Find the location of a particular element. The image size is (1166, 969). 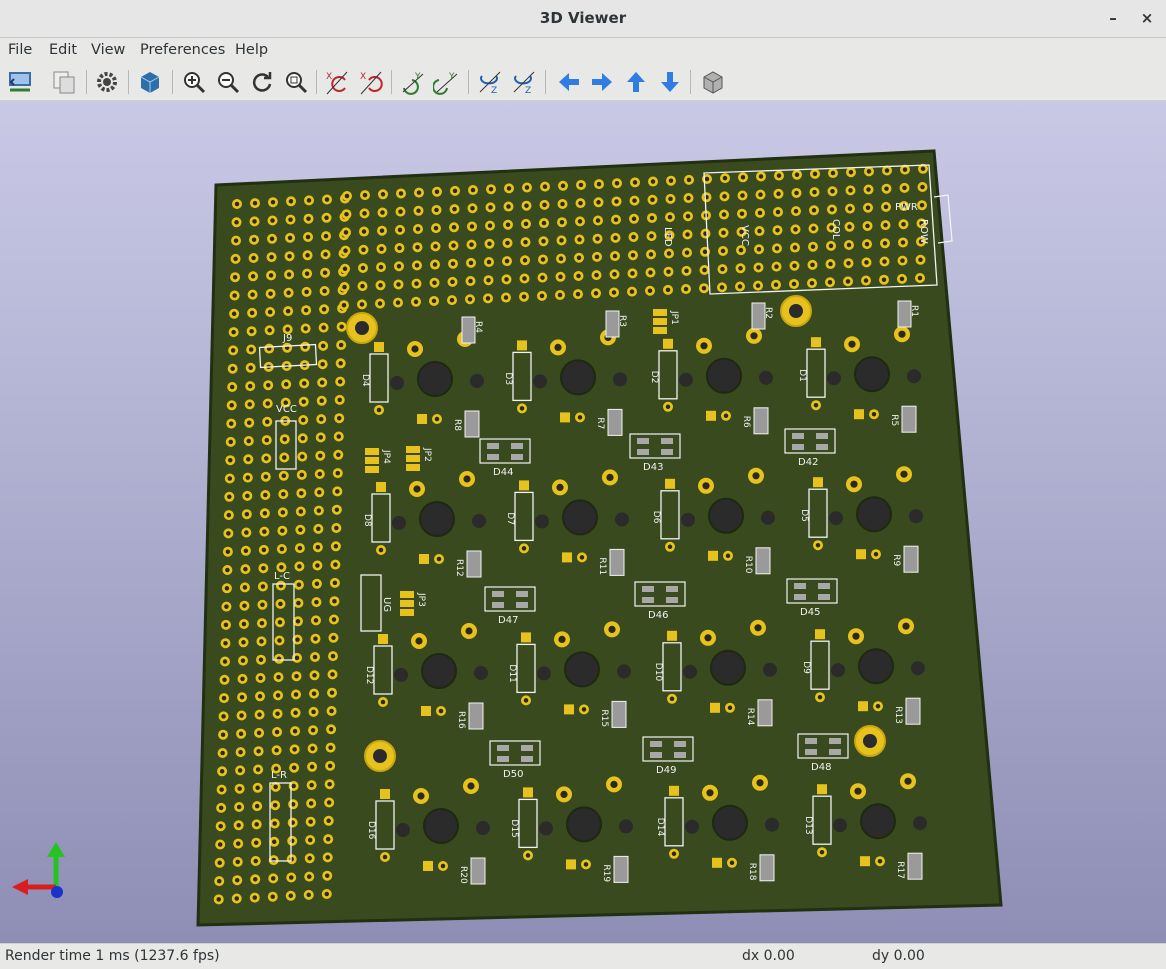

menu-view: View is located at coordinates (108, 50).